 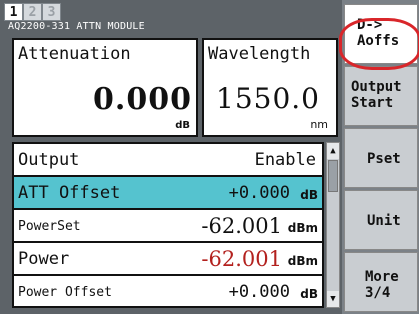 I want to click on module-title: AQ2200-331 ATTN MODULE, so click(x=76, y=26).